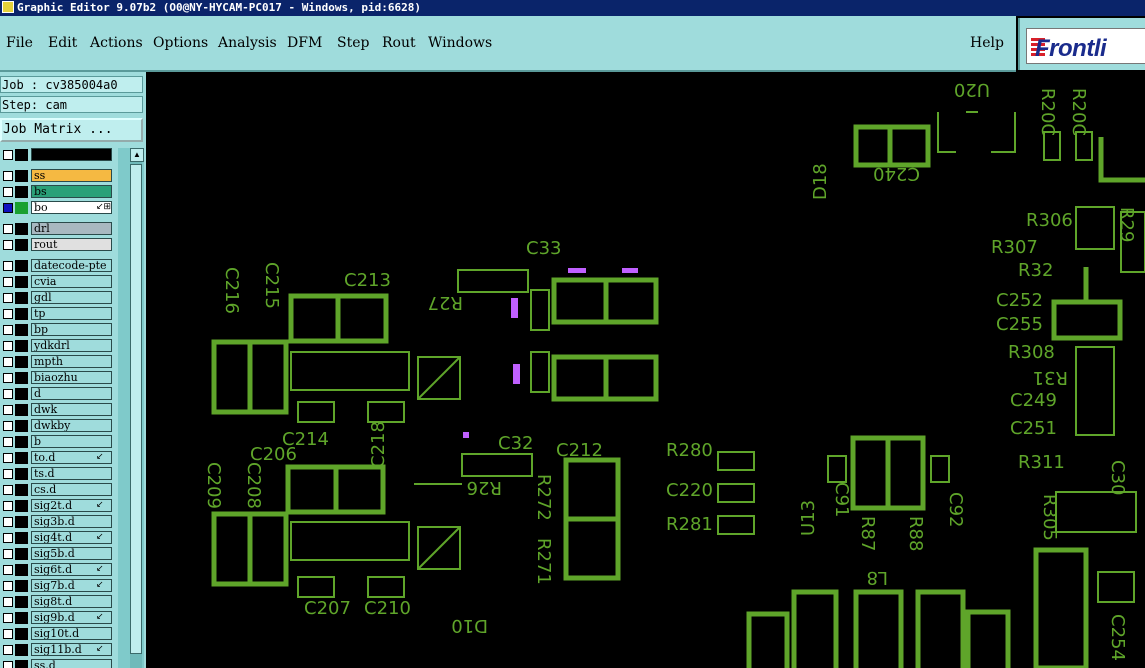  I want to click on layer-row: bs, so click(59, 192).